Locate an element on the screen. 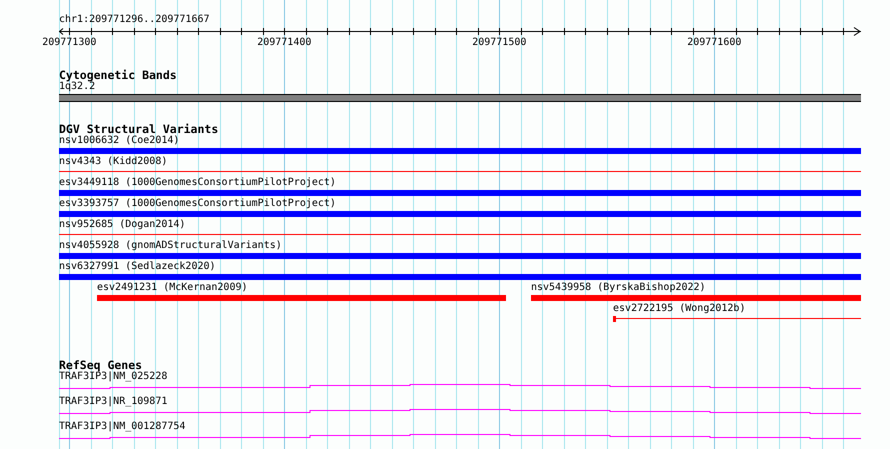  tick-label: 209771400 is located at coordinates (284, 43).